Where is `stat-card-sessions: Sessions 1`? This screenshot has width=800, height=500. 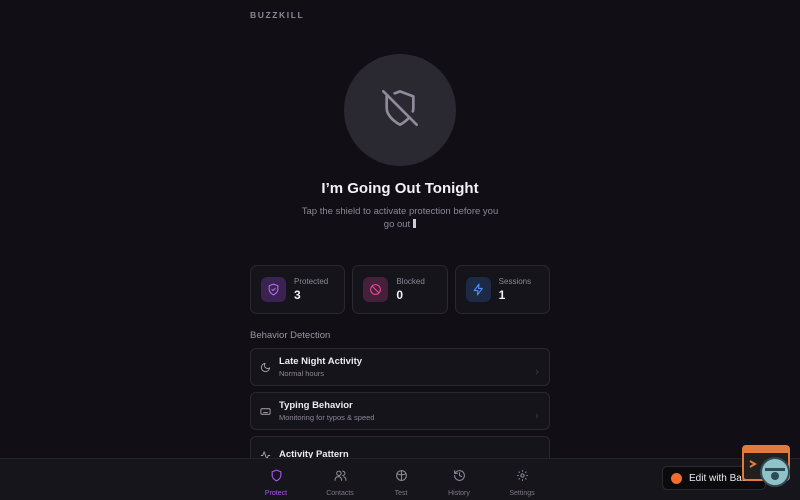
stat-card-sessions: Sessions 1 is located at coordinates (502, 289).